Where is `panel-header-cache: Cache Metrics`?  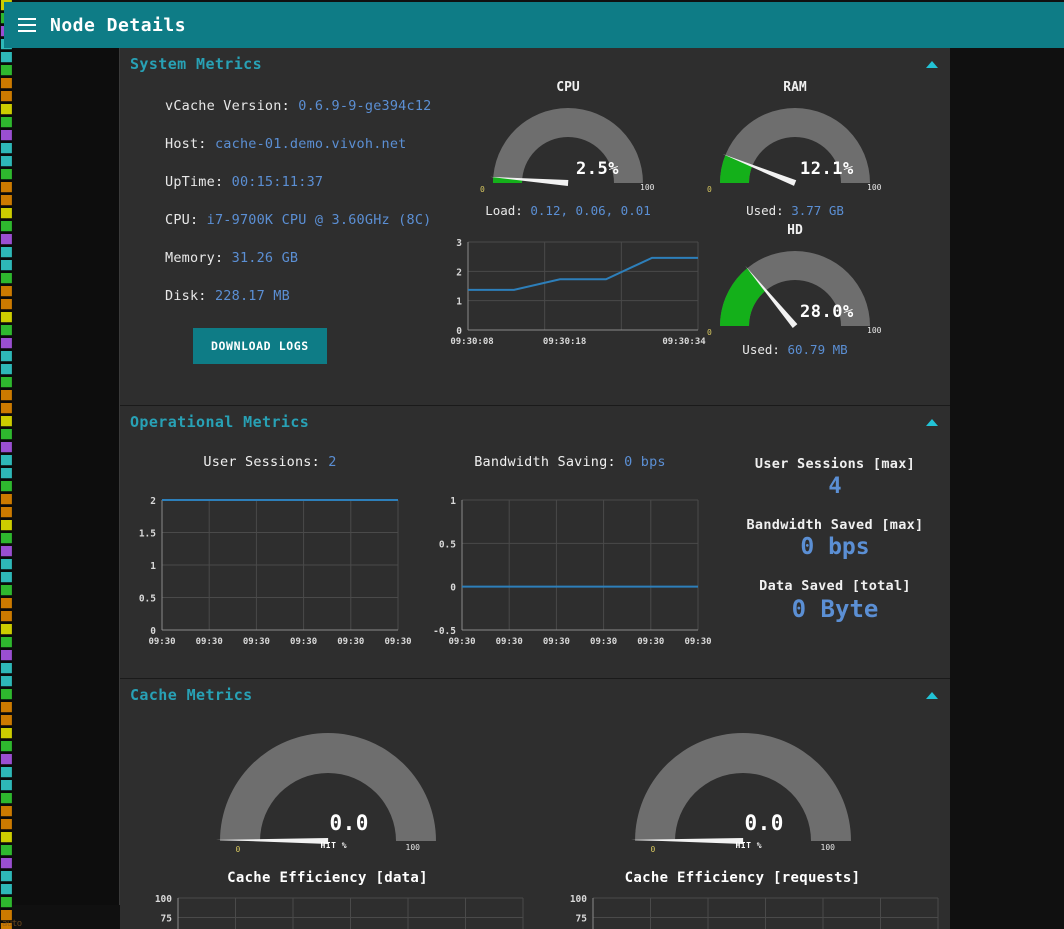
panel-header-cache: Cache Metrics is located at coordinates (535, 695).